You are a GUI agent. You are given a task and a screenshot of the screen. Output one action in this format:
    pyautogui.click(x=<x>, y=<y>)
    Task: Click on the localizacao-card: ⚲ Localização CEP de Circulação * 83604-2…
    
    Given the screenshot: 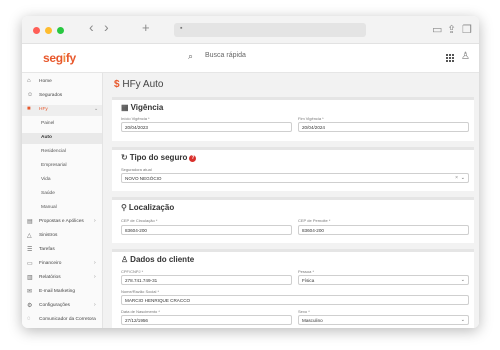 What is the action you would take?
    pyautogui.click(x=293, y=220)
    